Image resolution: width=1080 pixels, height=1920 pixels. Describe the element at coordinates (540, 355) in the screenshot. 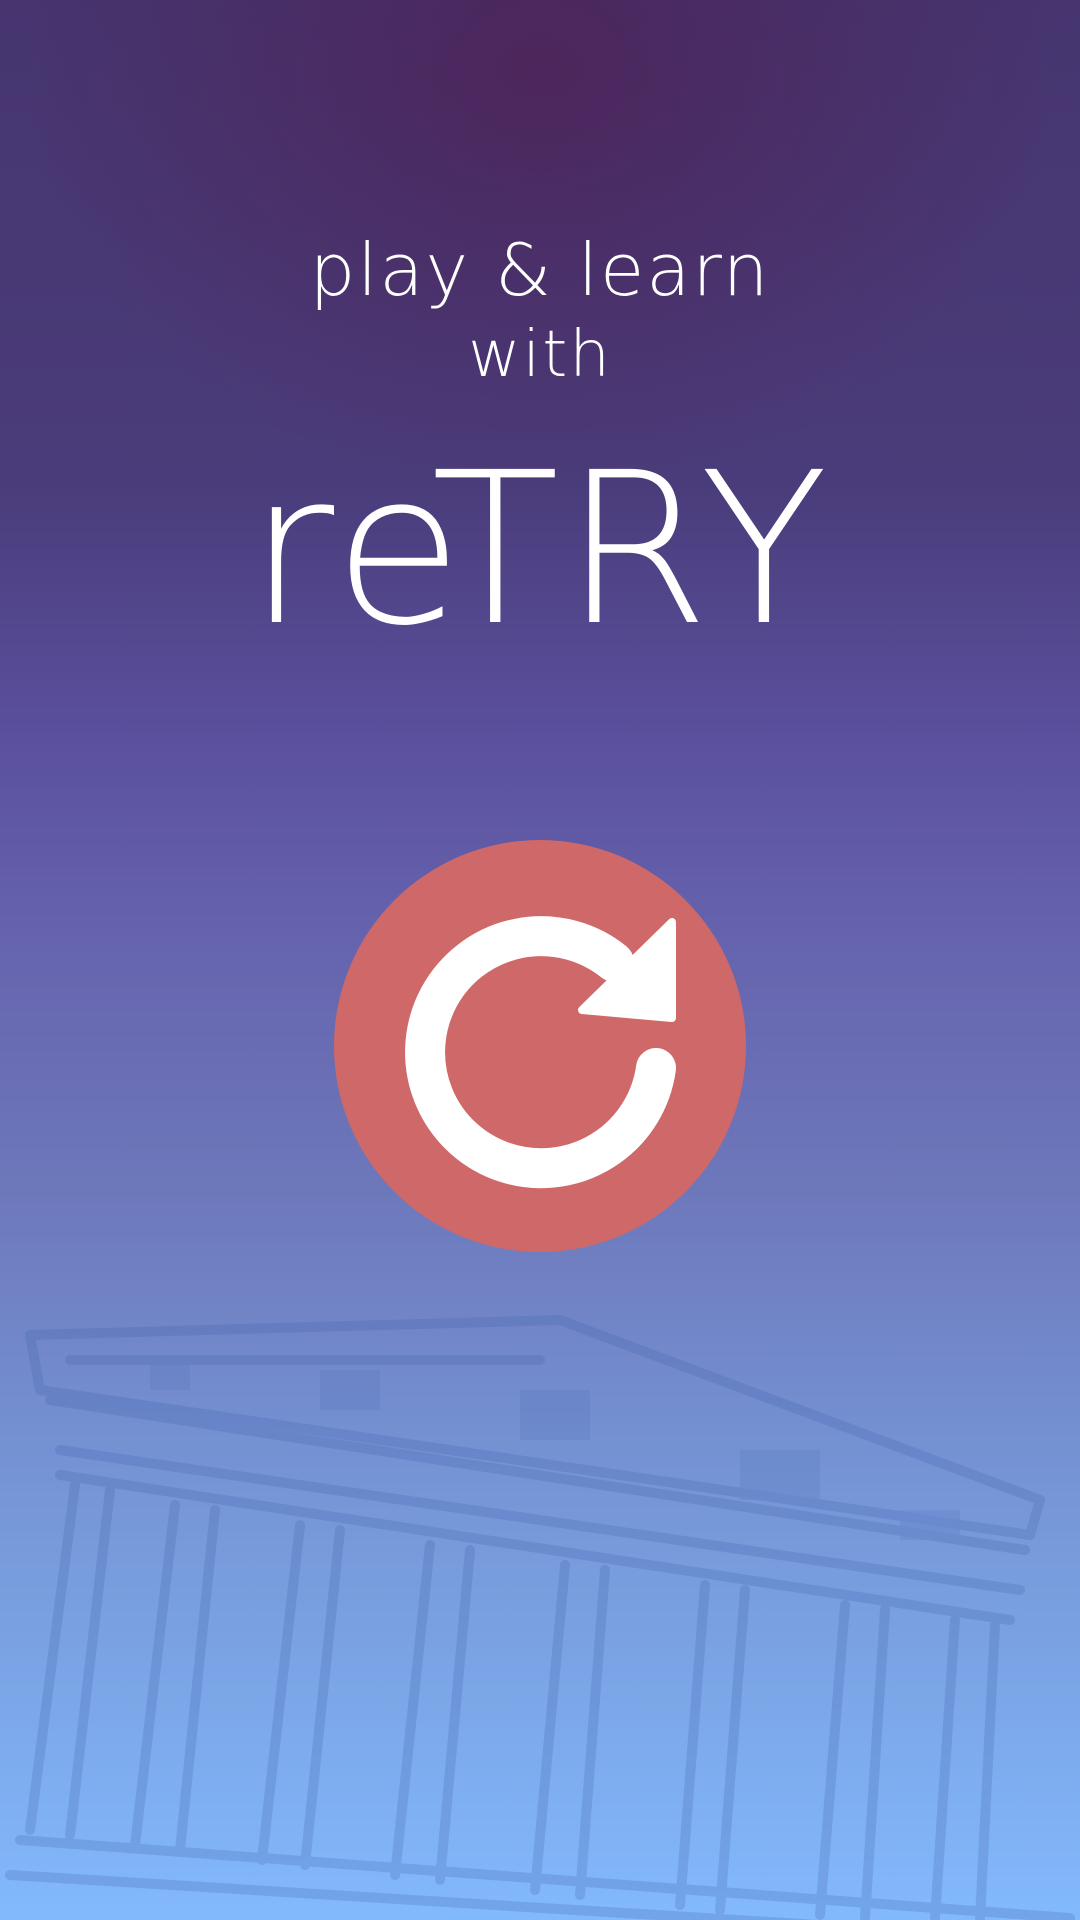

I see `tagline-with: with` at that location.